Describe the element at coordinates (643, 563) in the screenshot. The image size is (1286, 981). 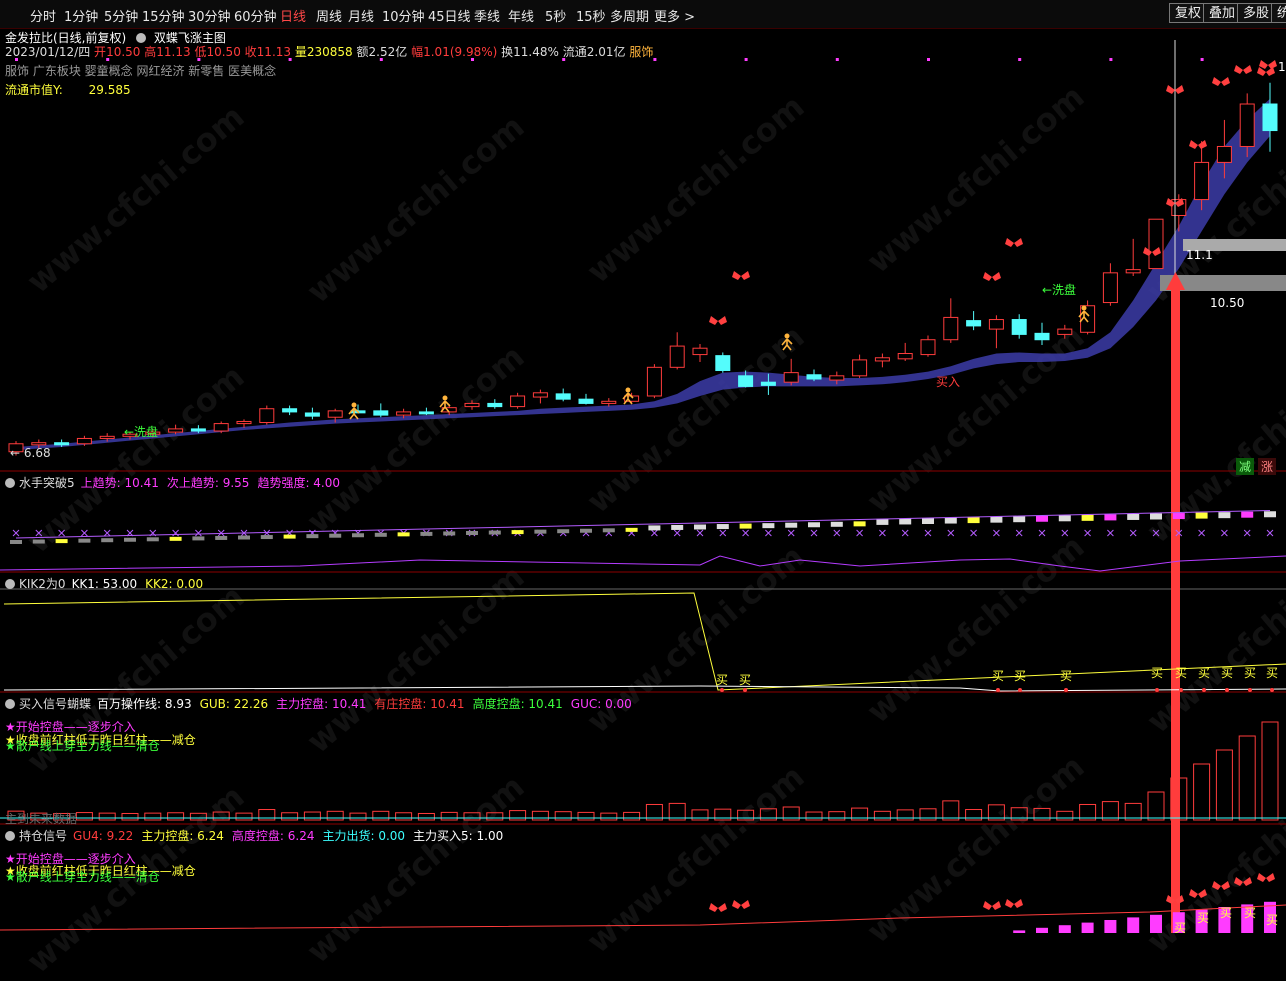
I see `strength-line` at that location.